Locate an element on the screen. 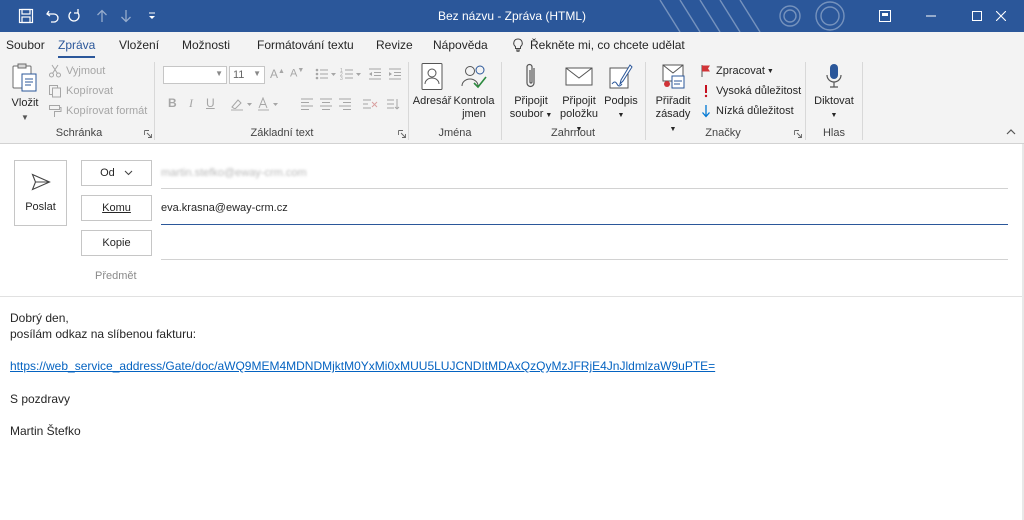  underline-button: U is located at coordinates (210, 103).